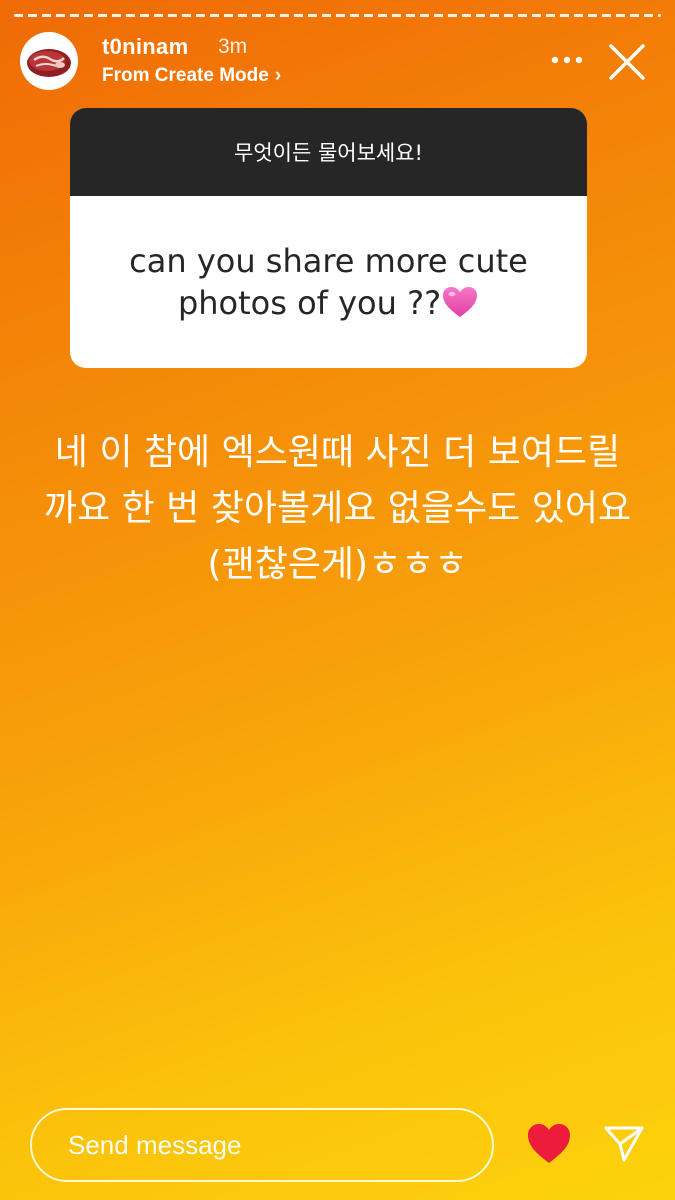  What do you see at coordinates (233, 46) in the screenshot?
I see `story-timestamp: 3m` at bounding box center [233, 46].